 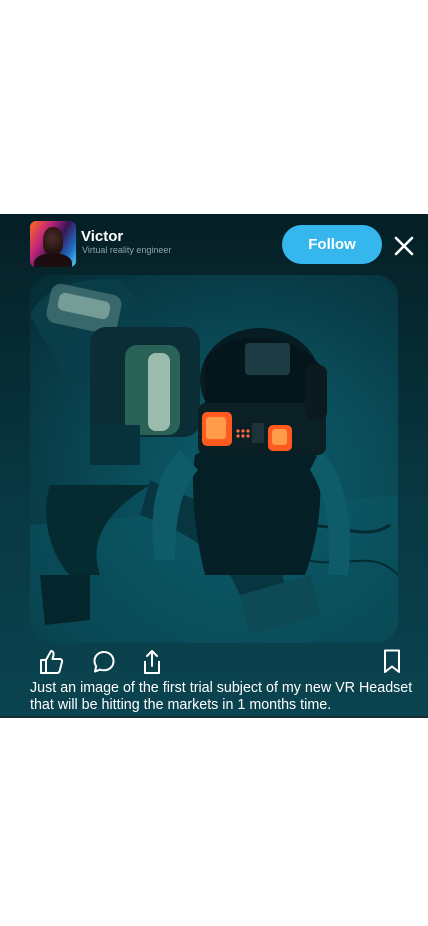 What do you see at coordinates (127, 250) in the screenshot?
I see `user-title: Virtual reality engineer` at bounding box center [127, 250].